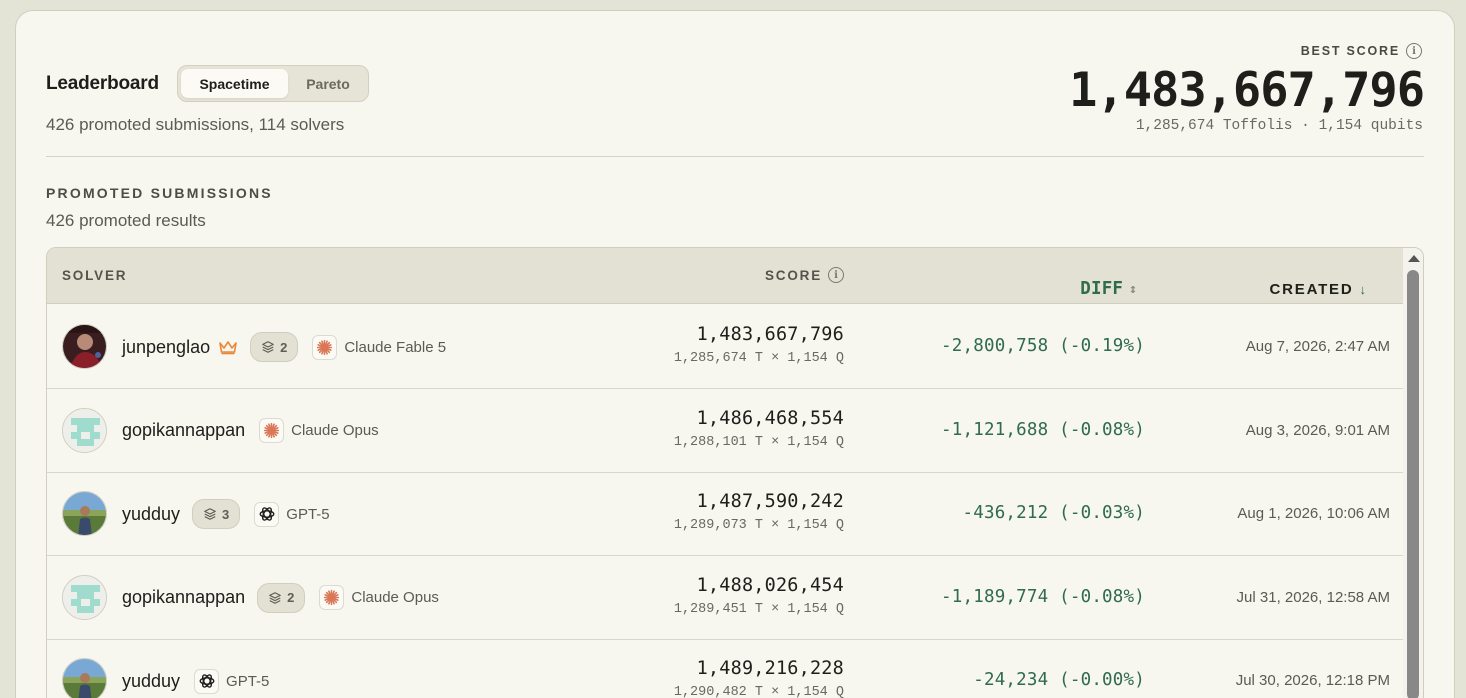 Image resolution: width=1466 pixels, height=698 pixels. Describe the element at coordinates (1059, 680) in the screenshot. I see `diff-value: -24,234 (-0.00%)` at that location.